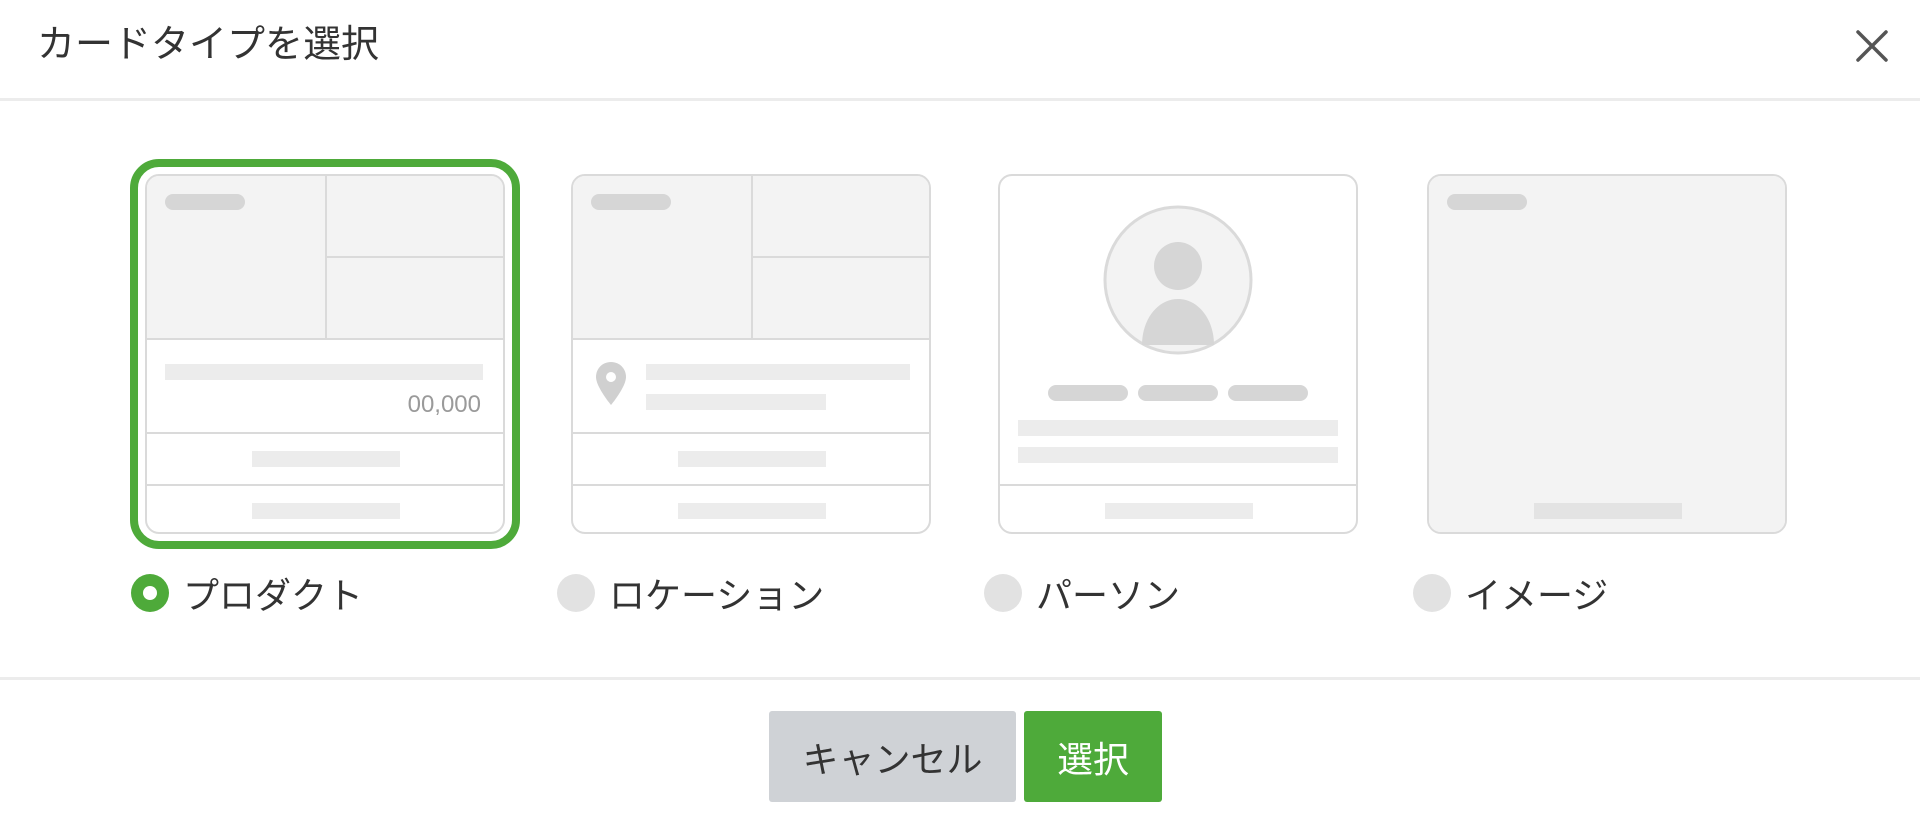 Image resolution: width=1920 pixels, height=826 pixels. Describe the element at coordinates (892, 756) in the screenshot. I see `cancel-button: キャンセル` at that location.